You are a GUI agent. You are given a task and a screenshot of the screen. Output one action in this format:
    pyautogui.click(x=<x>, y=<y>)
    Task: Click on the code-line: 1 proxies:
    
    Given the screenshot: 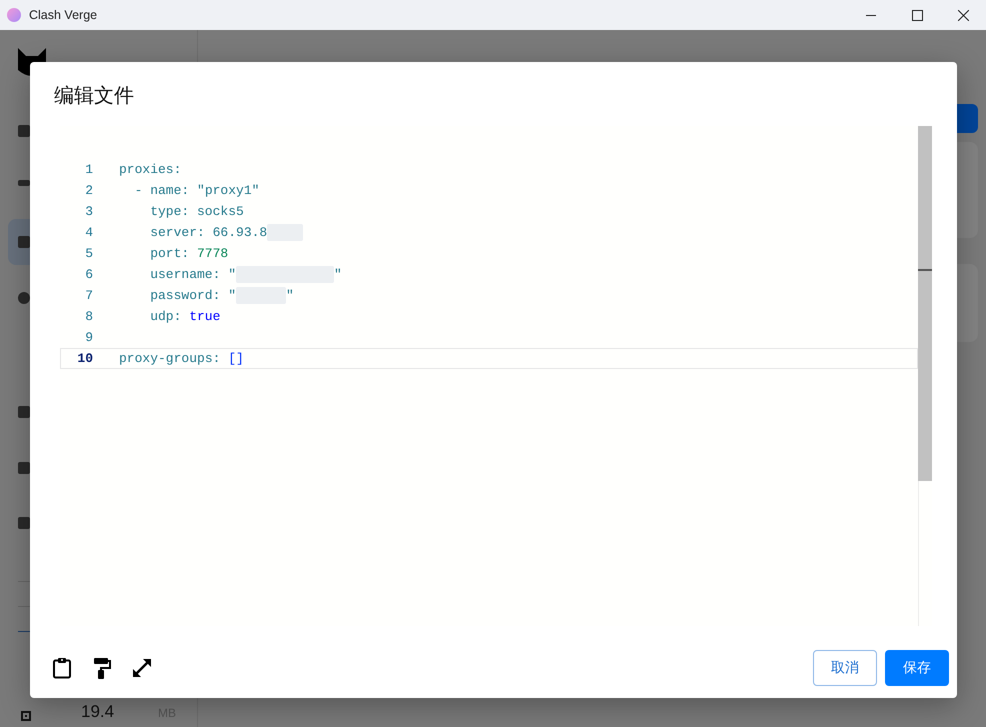 What is the action you would take?
    pyautogui.click(x=133, y=170)
    